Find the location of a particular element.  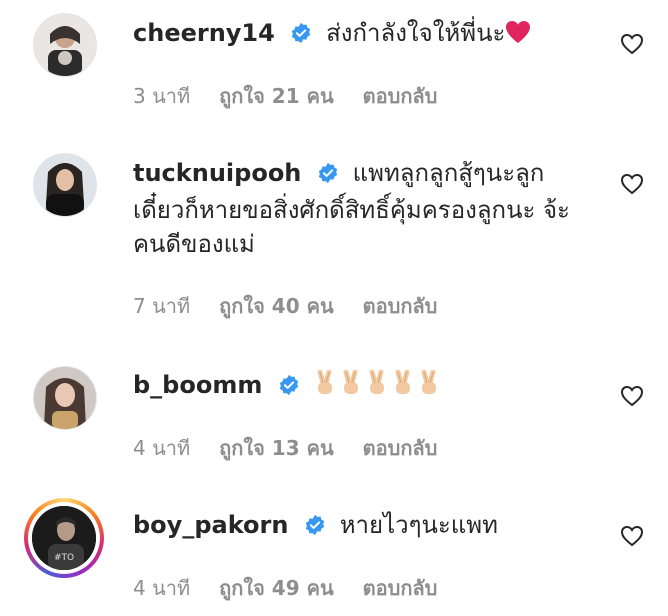

comment-body: b_boomm is located at coordinates (358, 386).